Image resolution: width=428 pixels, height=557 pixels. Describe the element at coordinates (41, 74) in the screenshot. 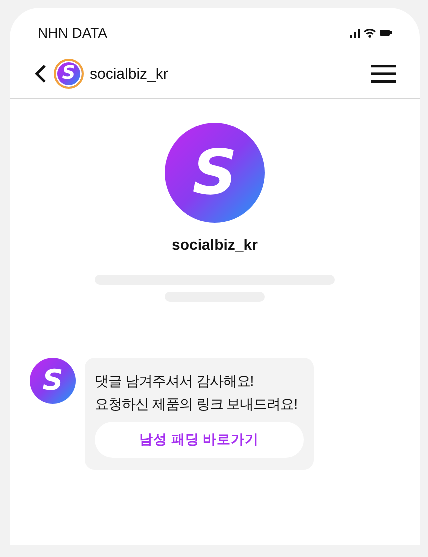

I see `back-icon` at that location.